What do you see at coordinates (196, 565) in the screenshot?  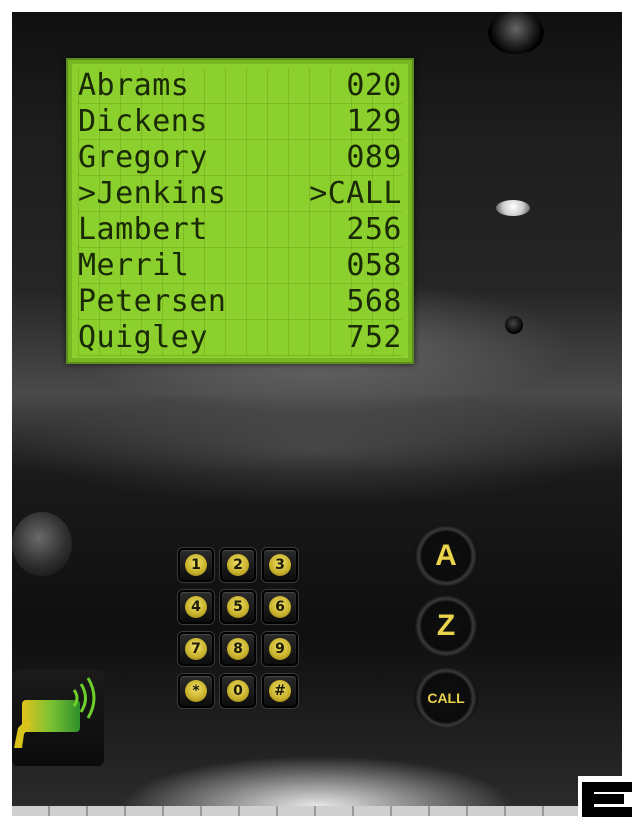 I see `key-1: 1` at bounding box center [196, 565].